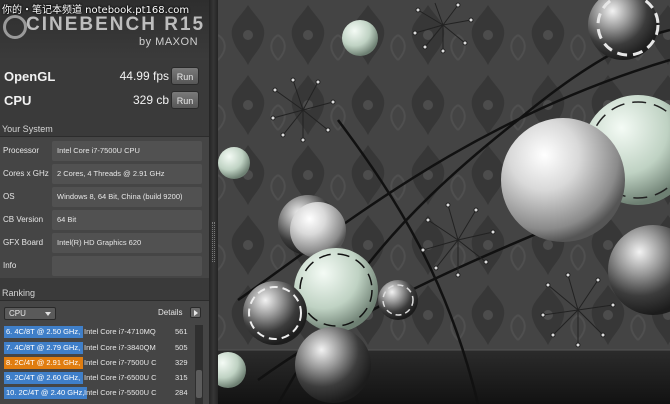 This screenshot has width=670, height=404. I want to click on system-label: Info, so click(10, 265).